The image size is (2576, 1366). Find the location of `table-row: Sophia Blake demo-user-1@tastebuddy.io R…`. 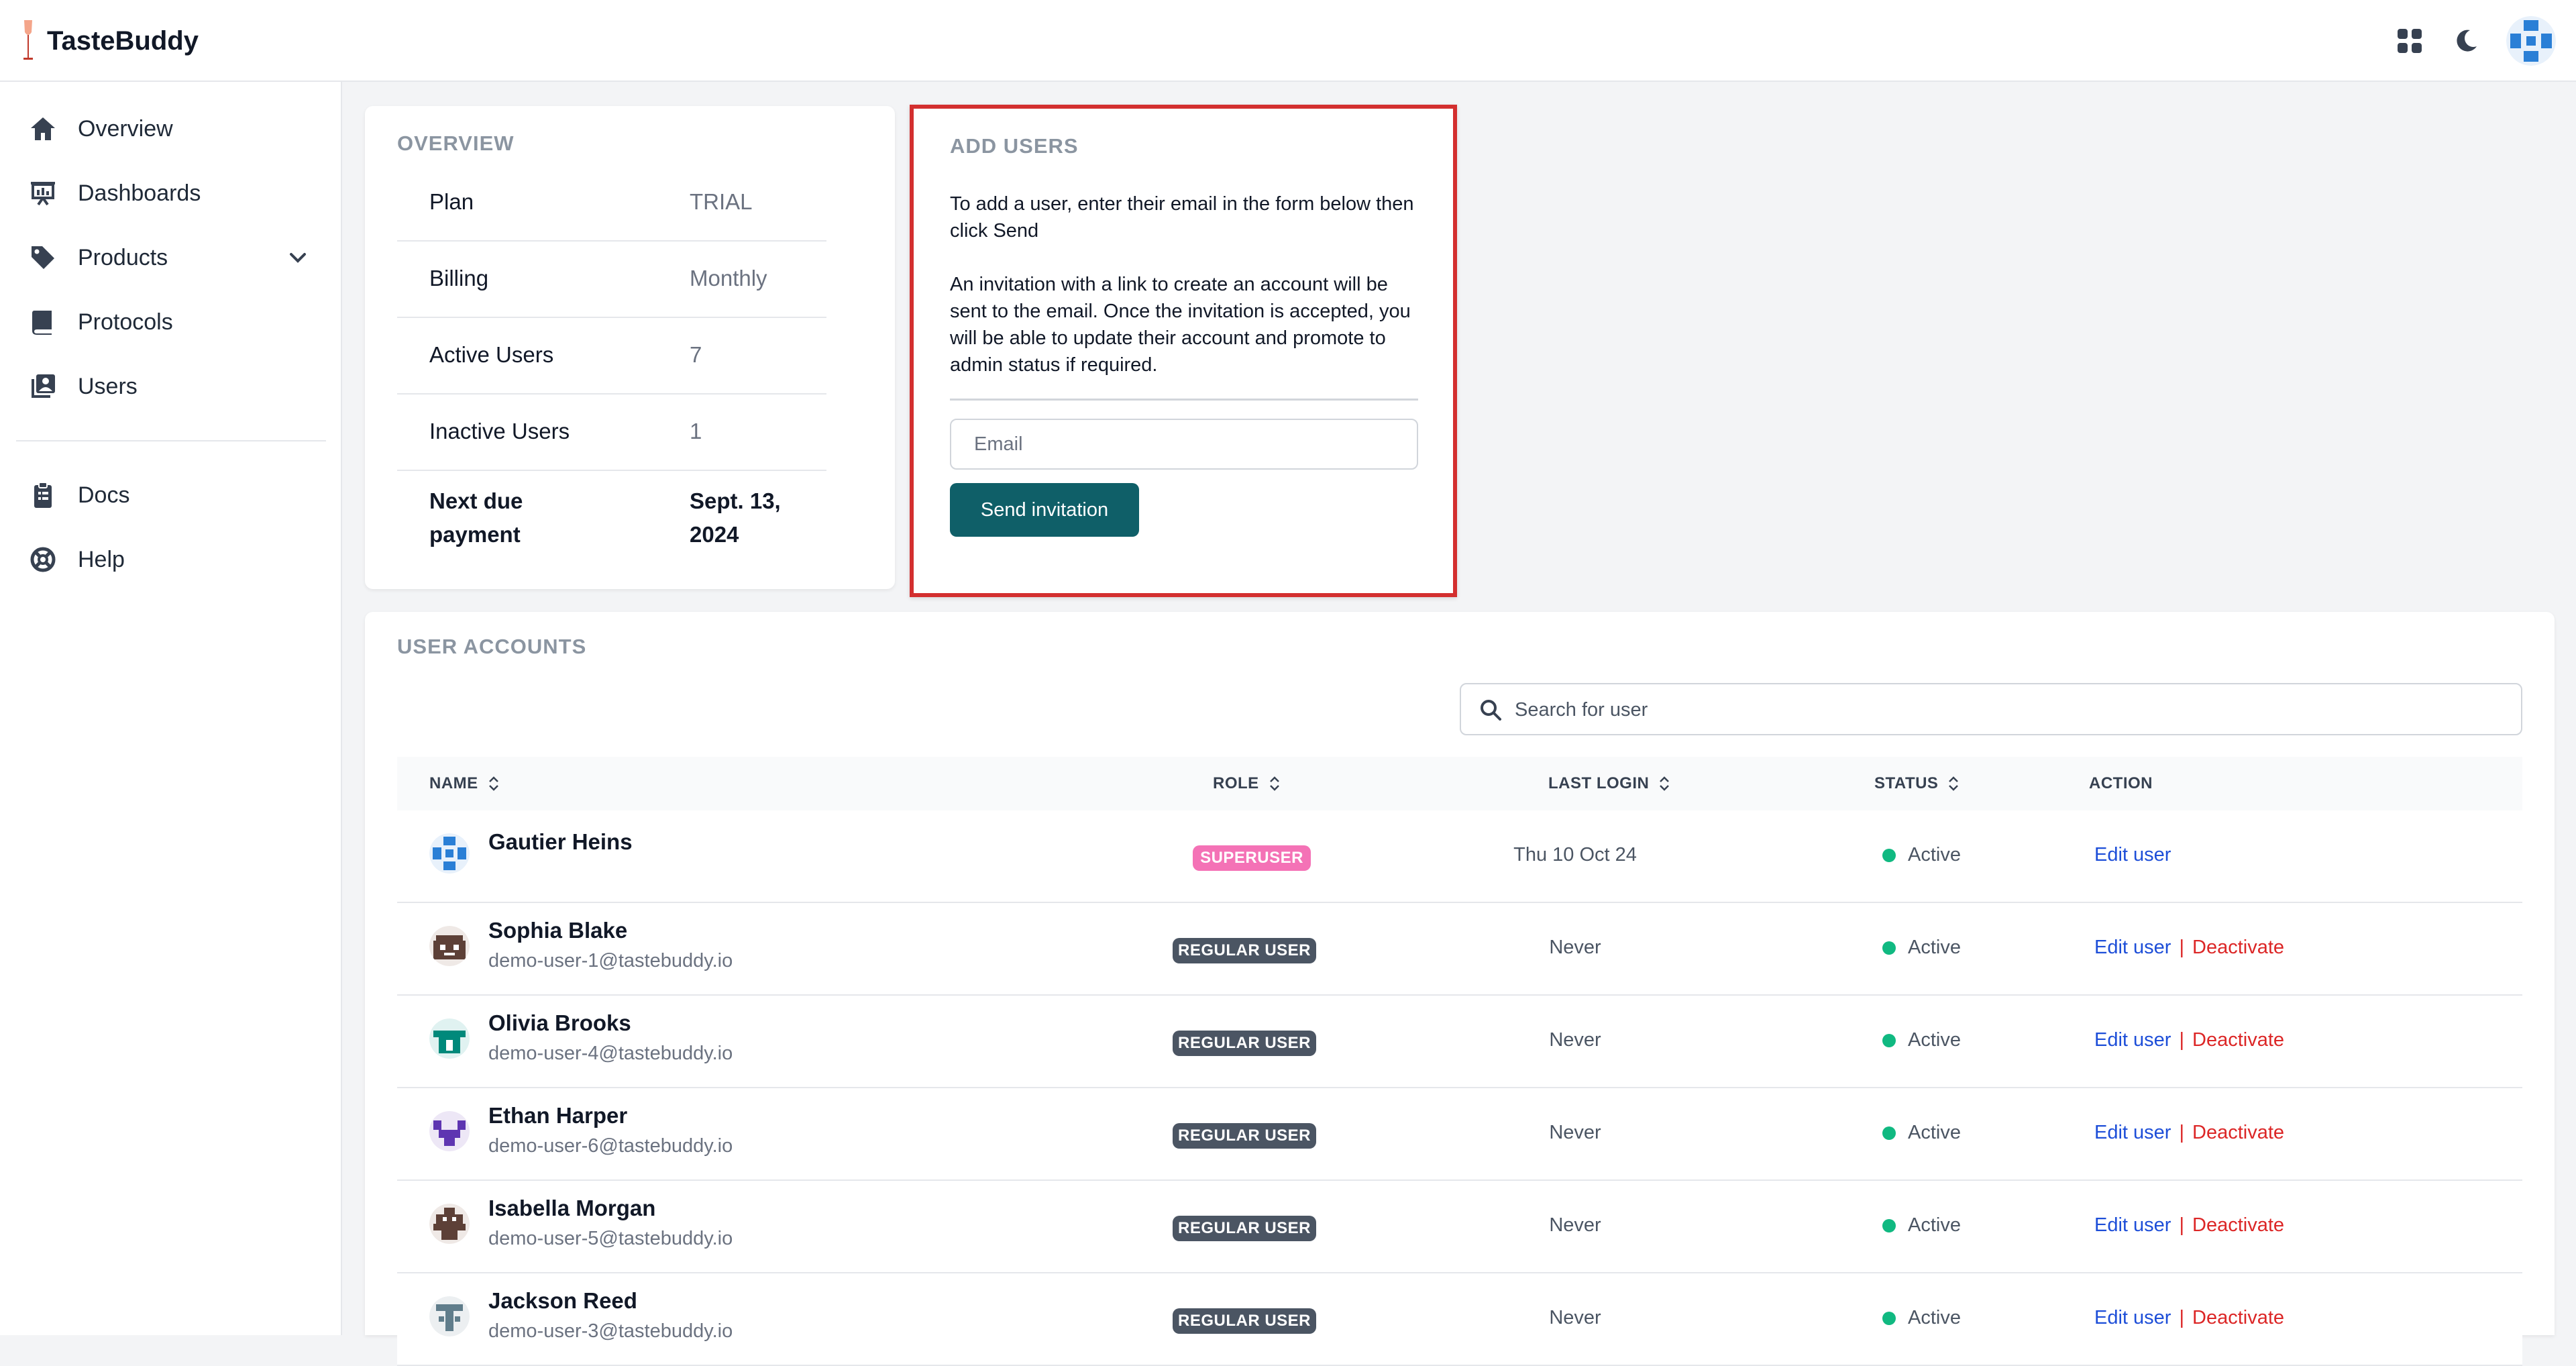

table-row: Sophia Blake demo-user-1@tastebuddy.io R… is located at coordinates (1459, 950).